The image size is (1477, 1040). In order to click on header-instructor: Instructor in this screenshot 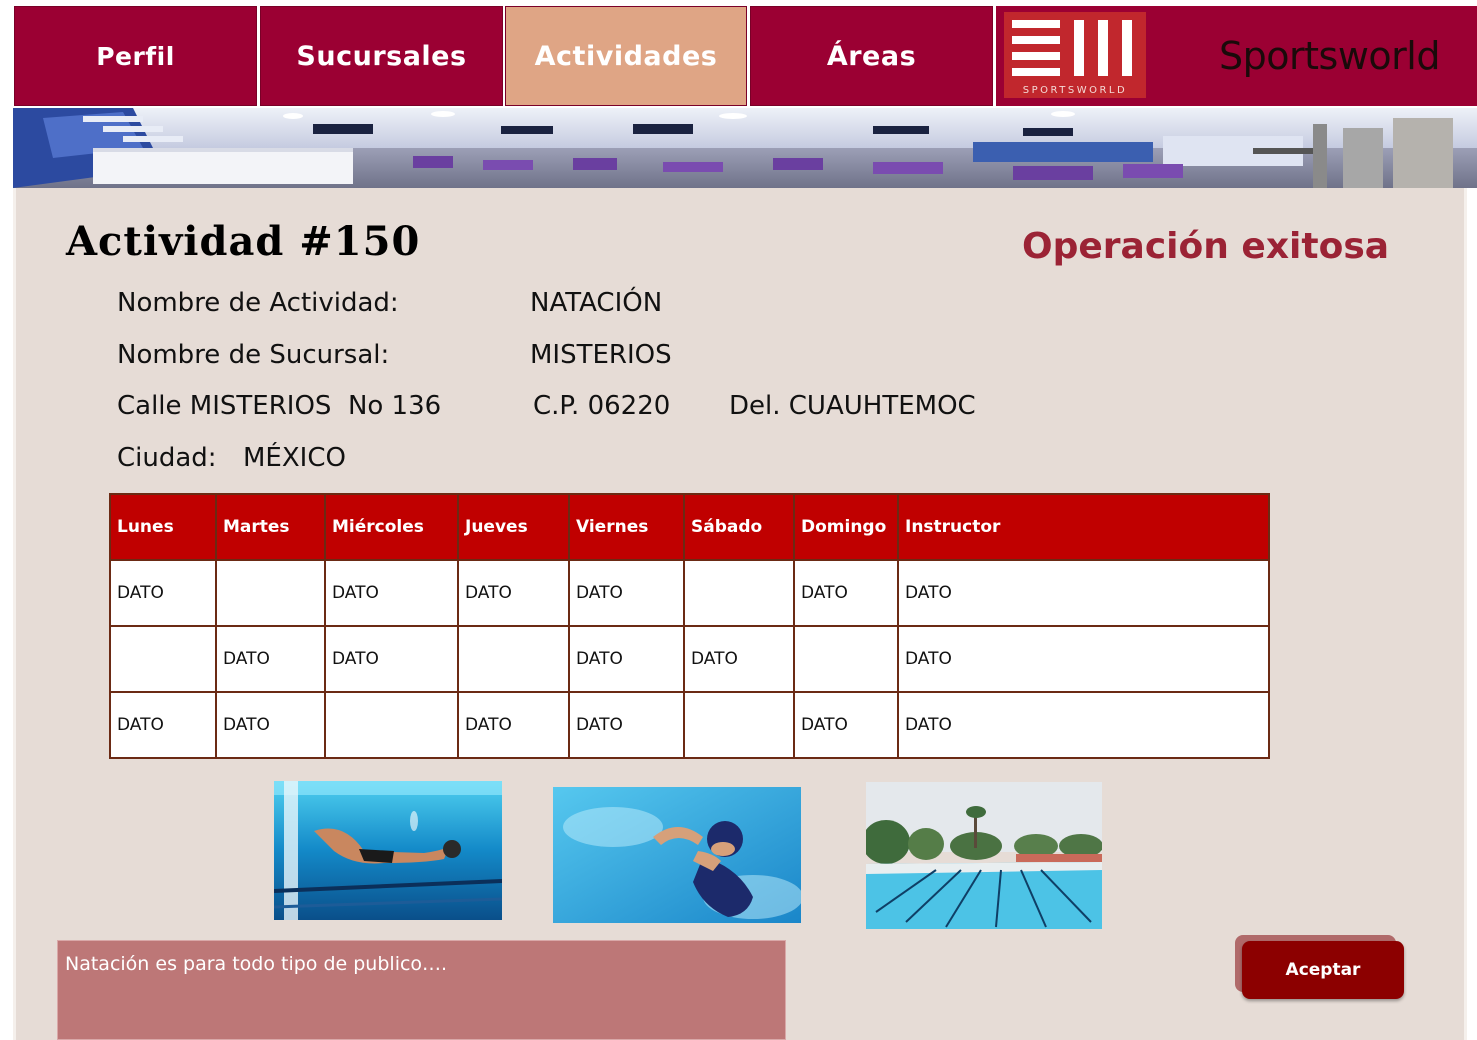, I will do `click(1083, 527)`.